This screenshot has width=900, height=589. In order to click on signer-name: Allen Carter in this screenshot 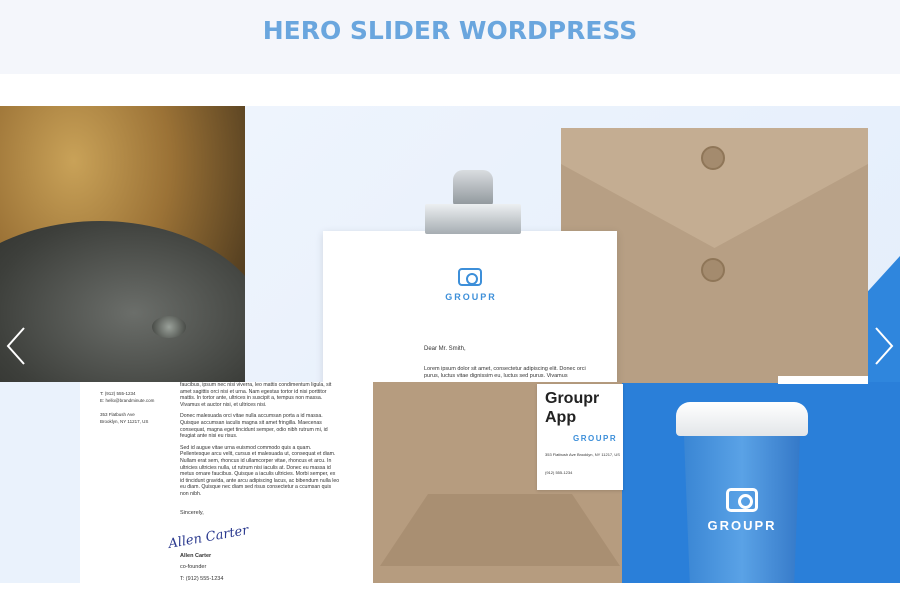, I will do `click(196, 556)`.